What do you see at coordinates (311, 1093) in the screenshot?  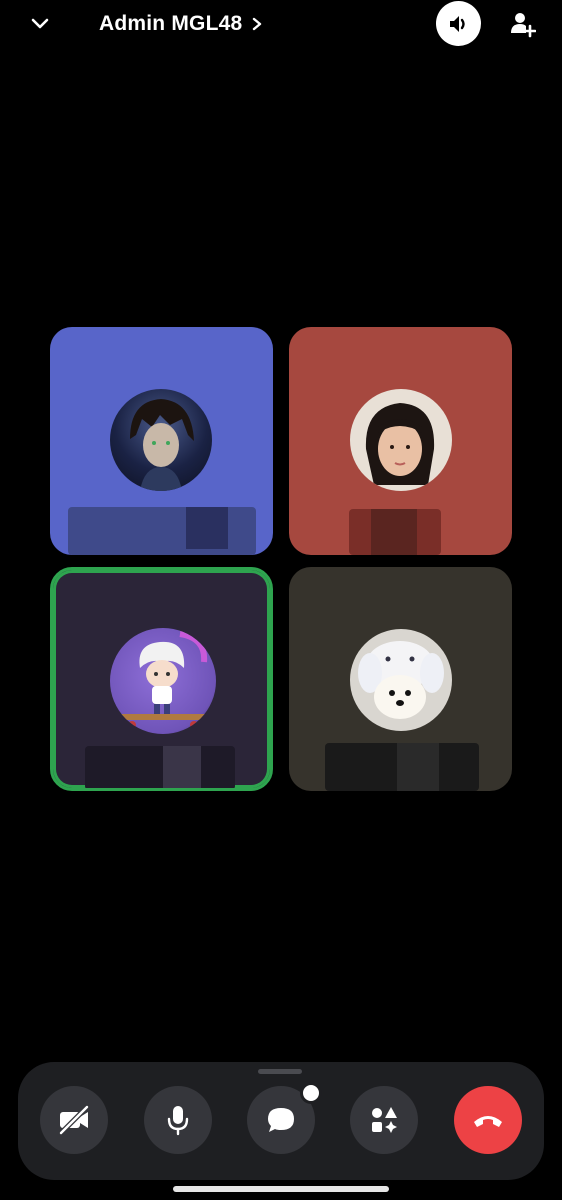 I see `chat-notification-dot` at bounding box center [311, 1093].